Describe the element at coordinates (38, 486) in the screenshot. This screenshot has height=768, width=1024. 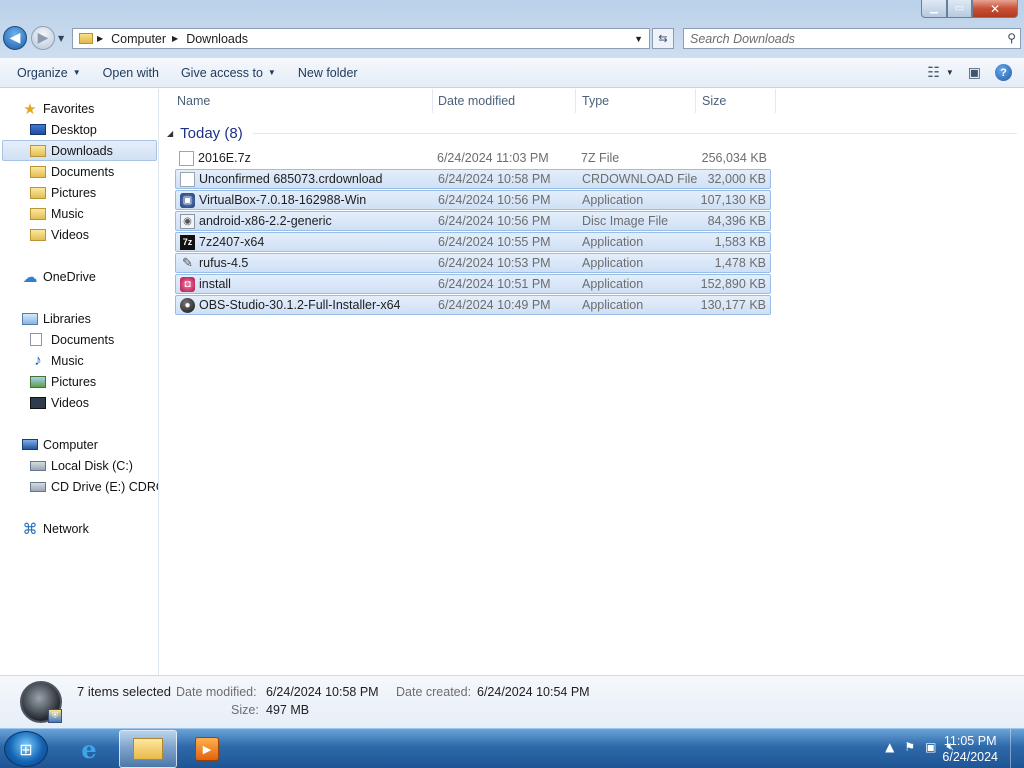
I see `cd-drive-icon` at that location.